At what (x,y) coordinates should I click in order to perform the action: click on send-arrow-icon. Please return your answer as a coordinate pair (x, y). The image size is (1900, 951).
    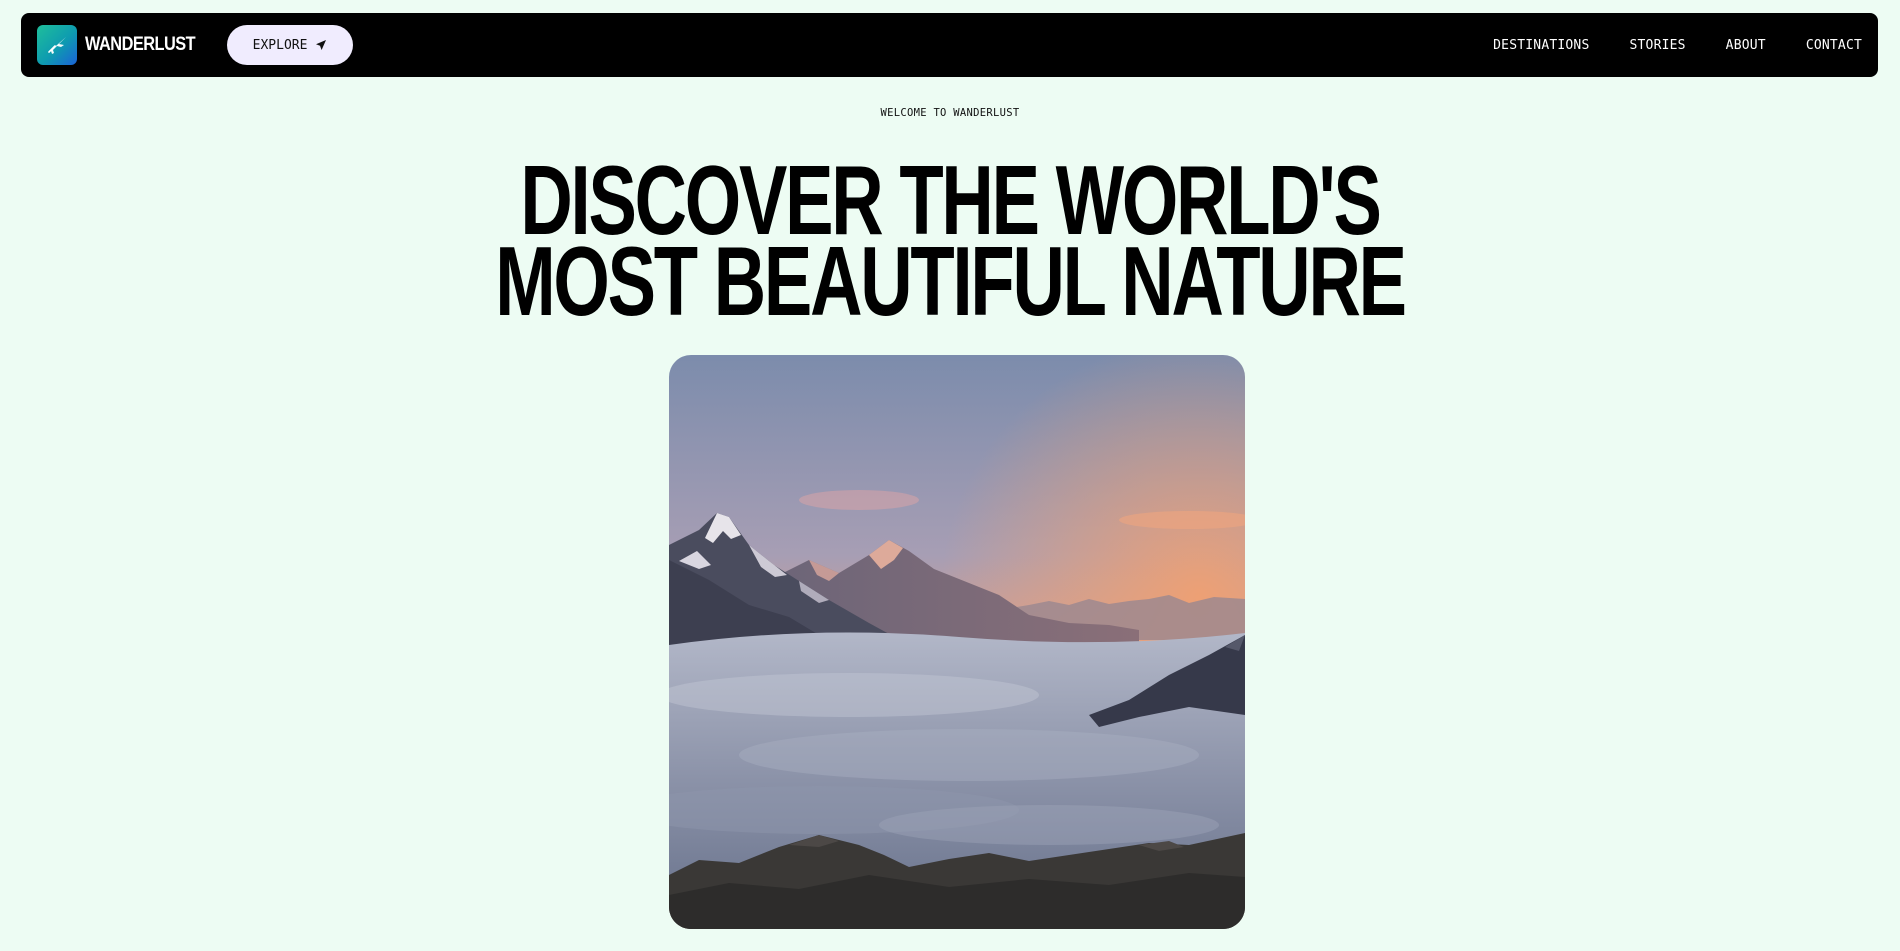
    Looking at the image, I should click on (321, 45).